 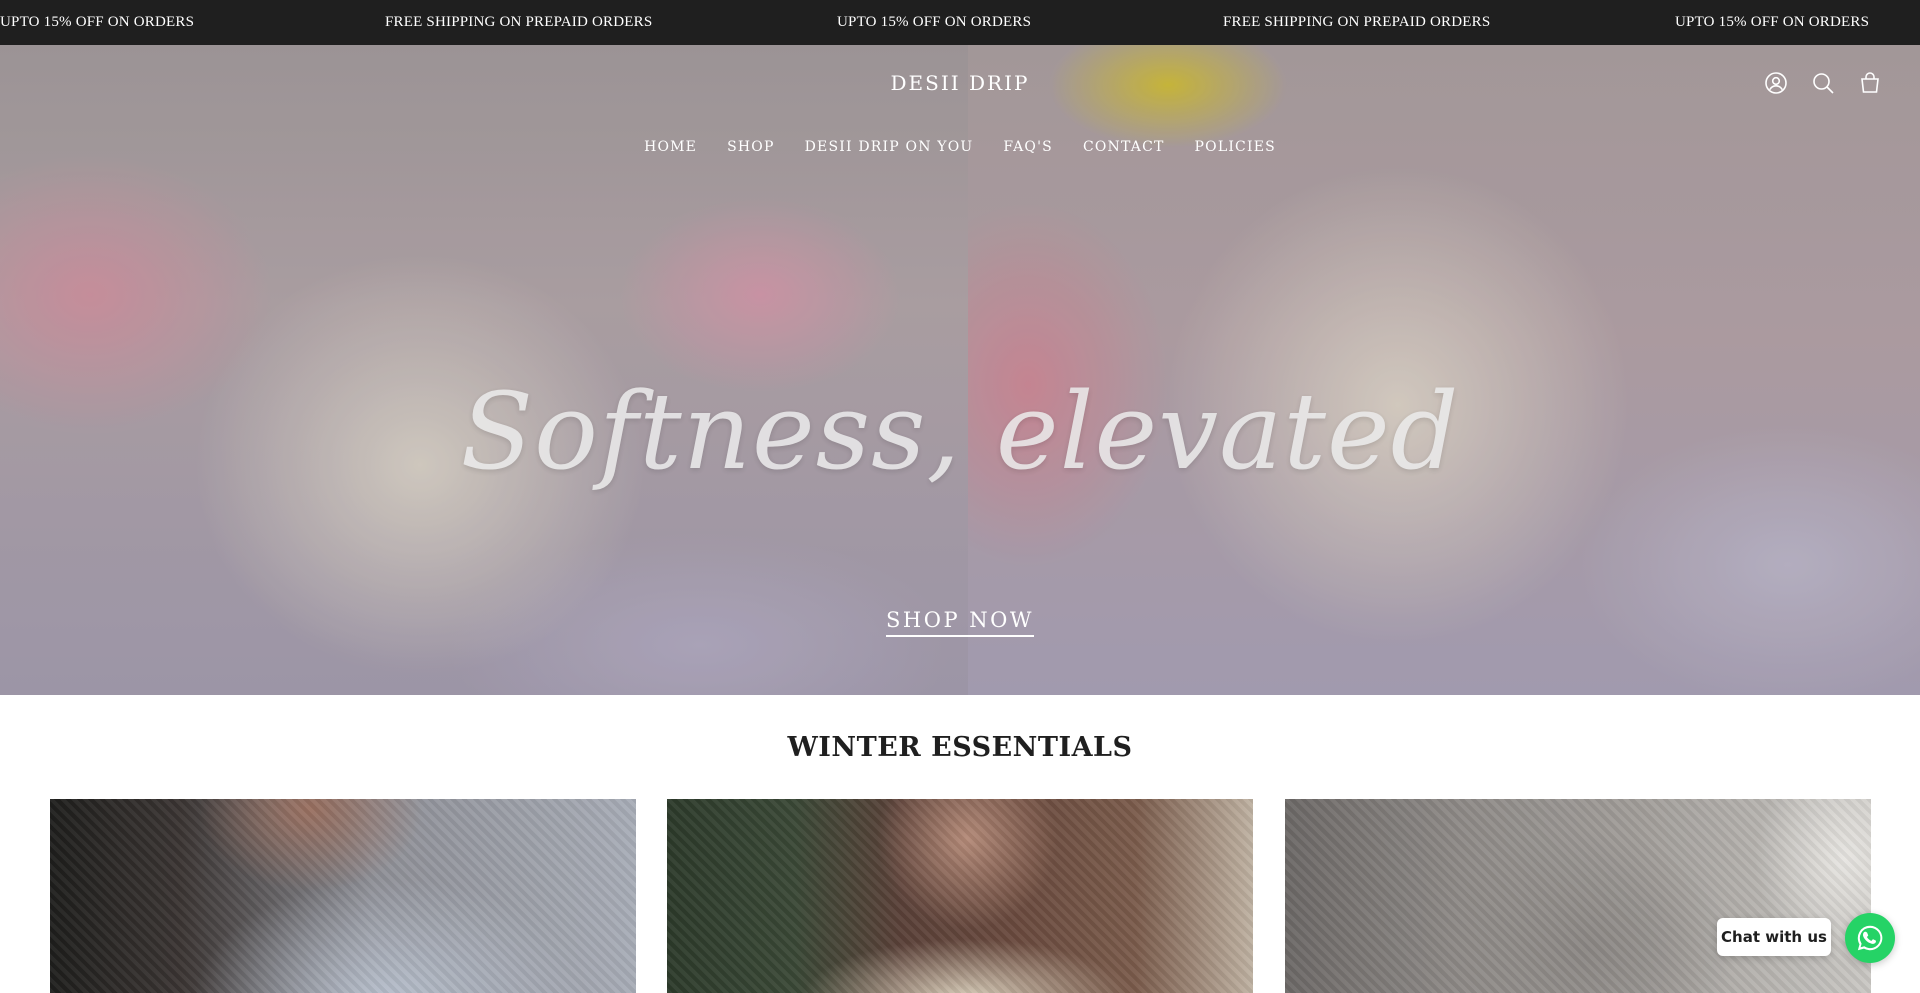 I want to click on nav-item-desii-drip-on-you: DESII DRIP ON YOU, so click(x=889, y=147).